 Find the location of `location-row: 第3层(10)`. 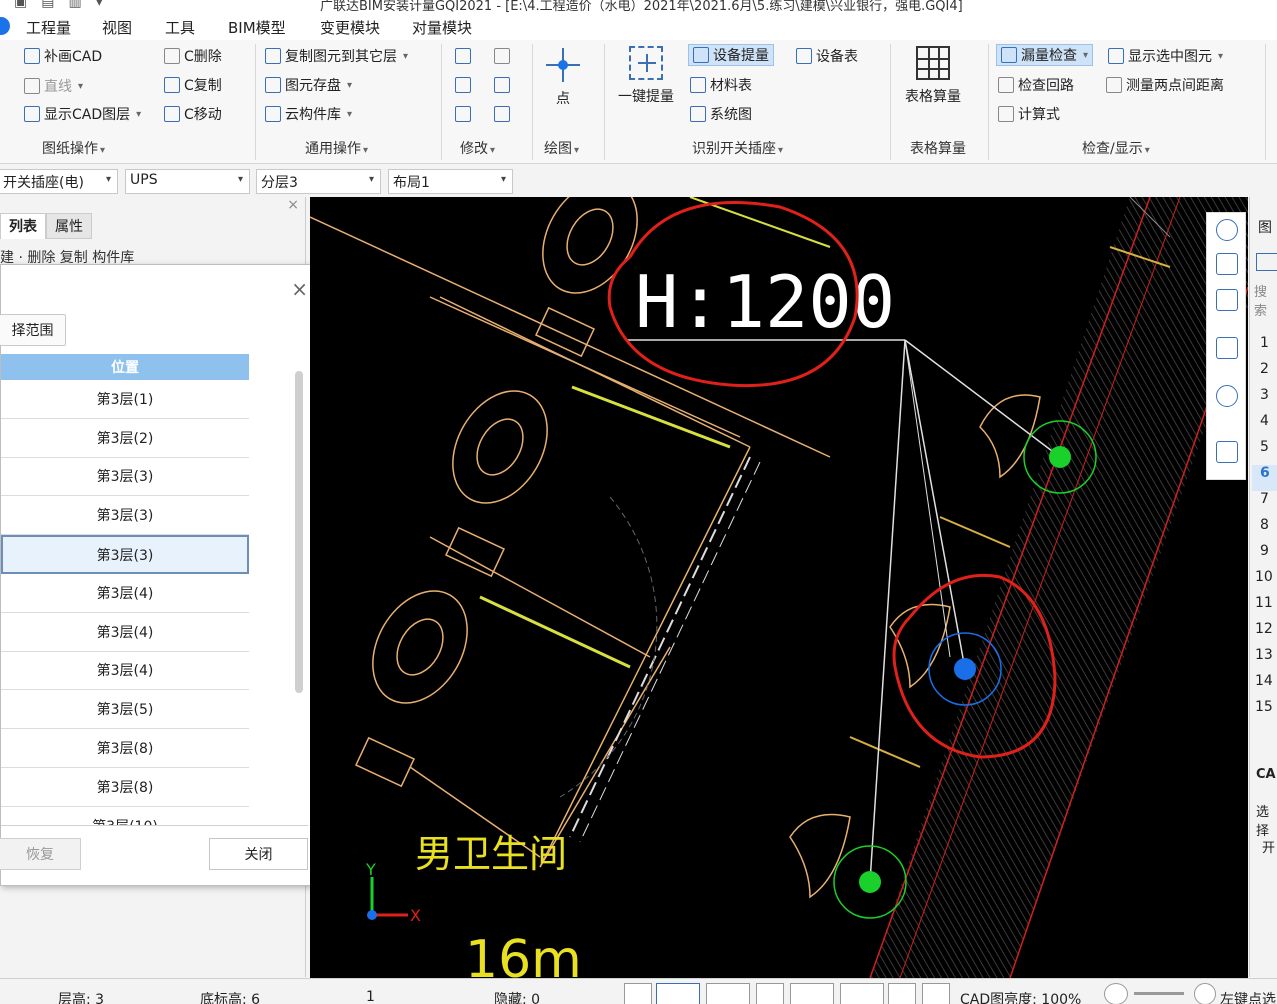

location-row: 第3层(10) is located at coordinates (125, 815).